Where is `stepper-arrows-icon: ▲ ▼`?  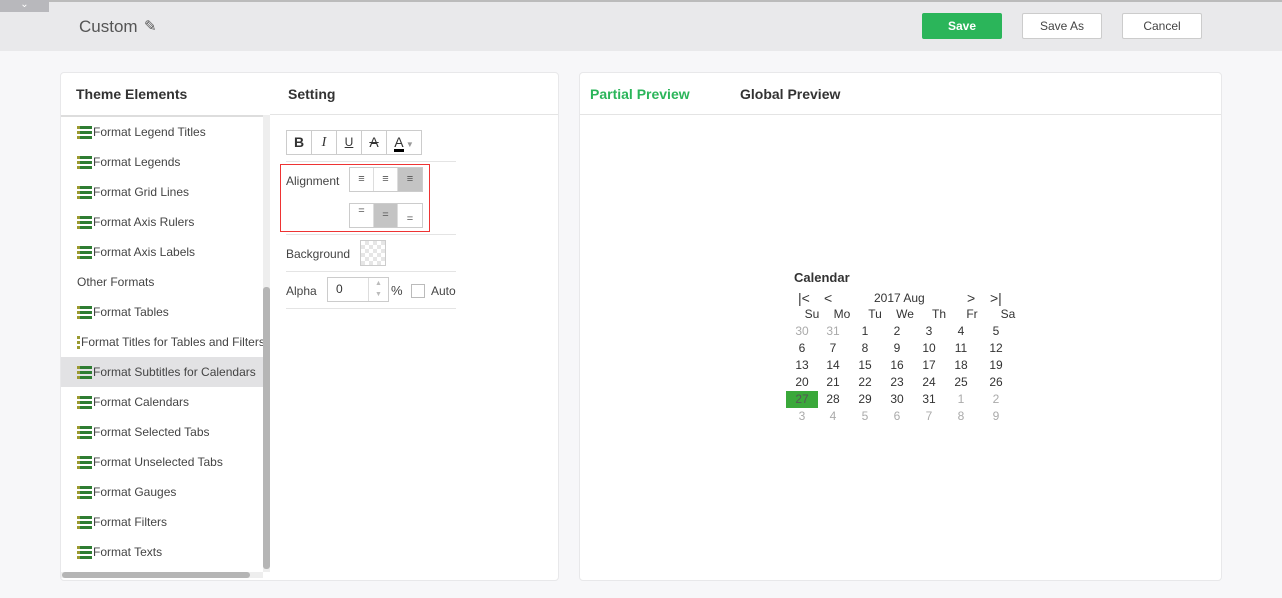 stepper-arrows-icon: ▲ ▼ is located at coordinates (378, 289).